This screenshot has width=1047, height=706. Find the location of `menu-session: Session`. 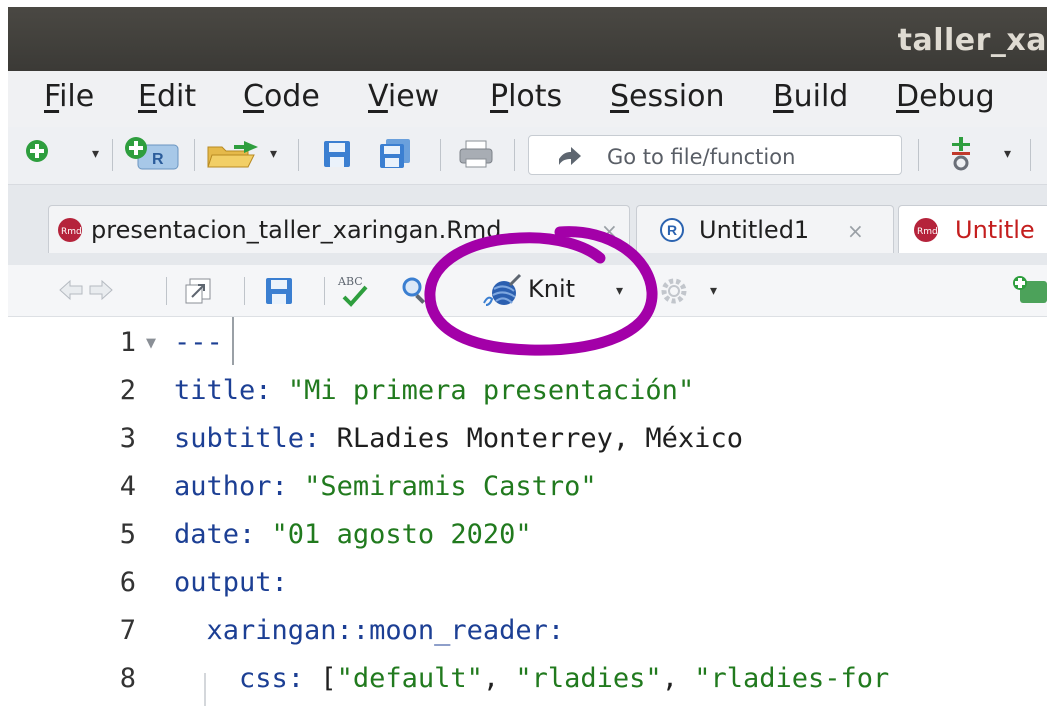

menu-session: Session is located at coordinates (667, 96).